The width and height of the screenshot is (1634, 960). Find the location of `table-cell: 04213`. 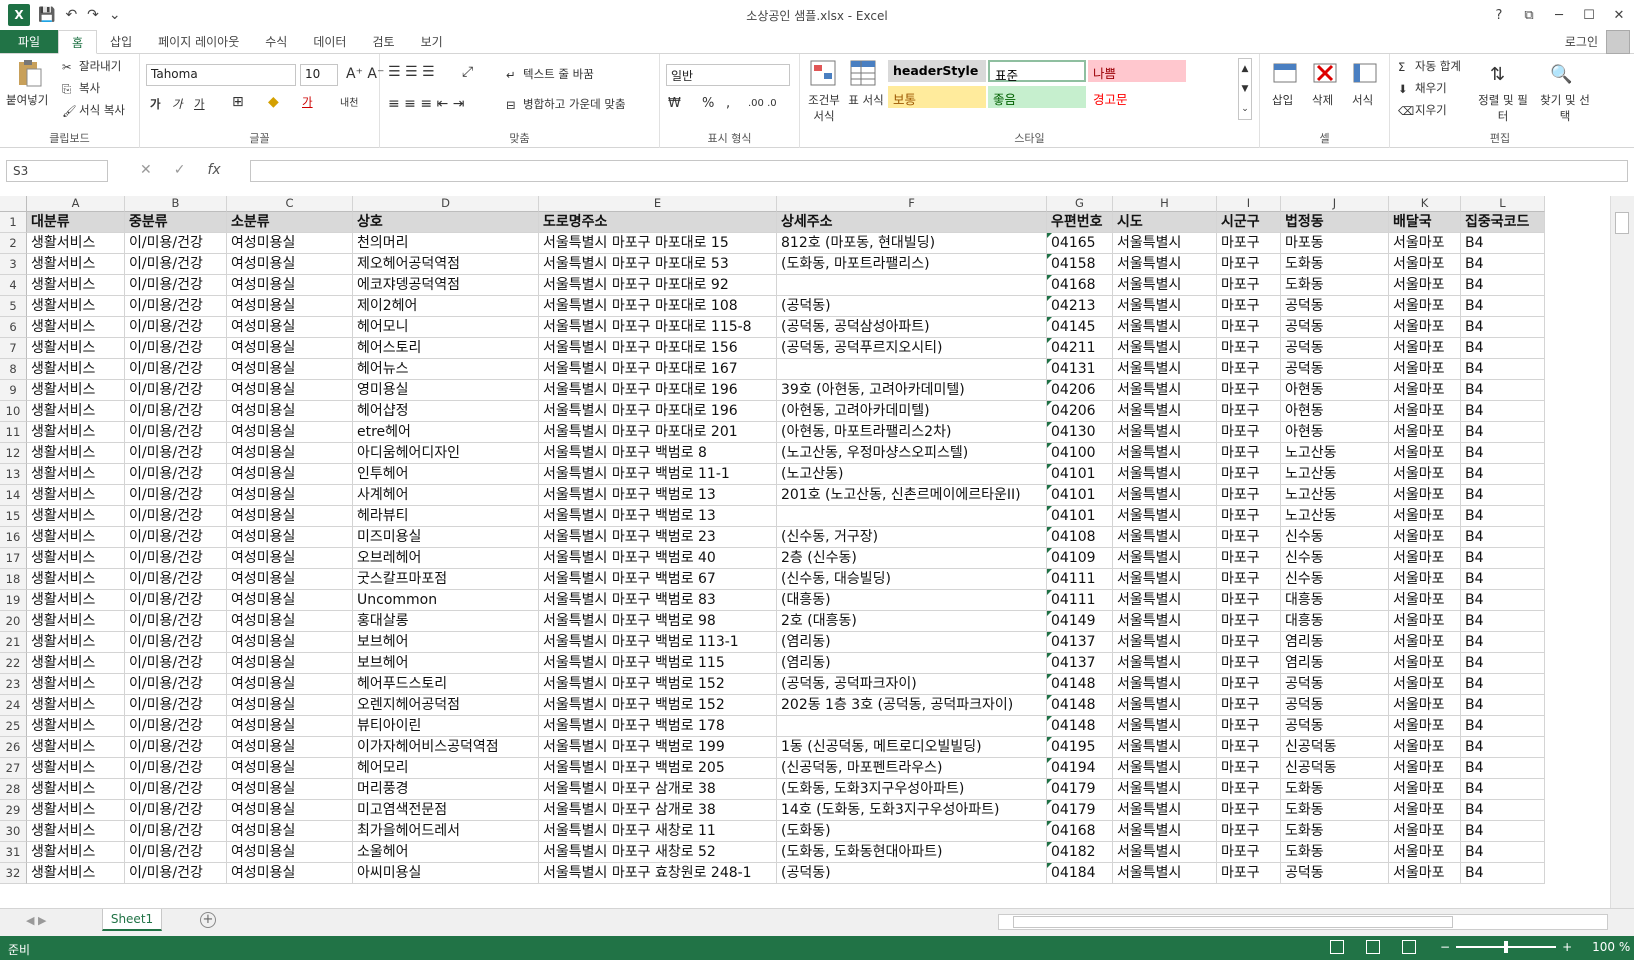

table-cell: 04213 is located at coordinates (1080, 306).